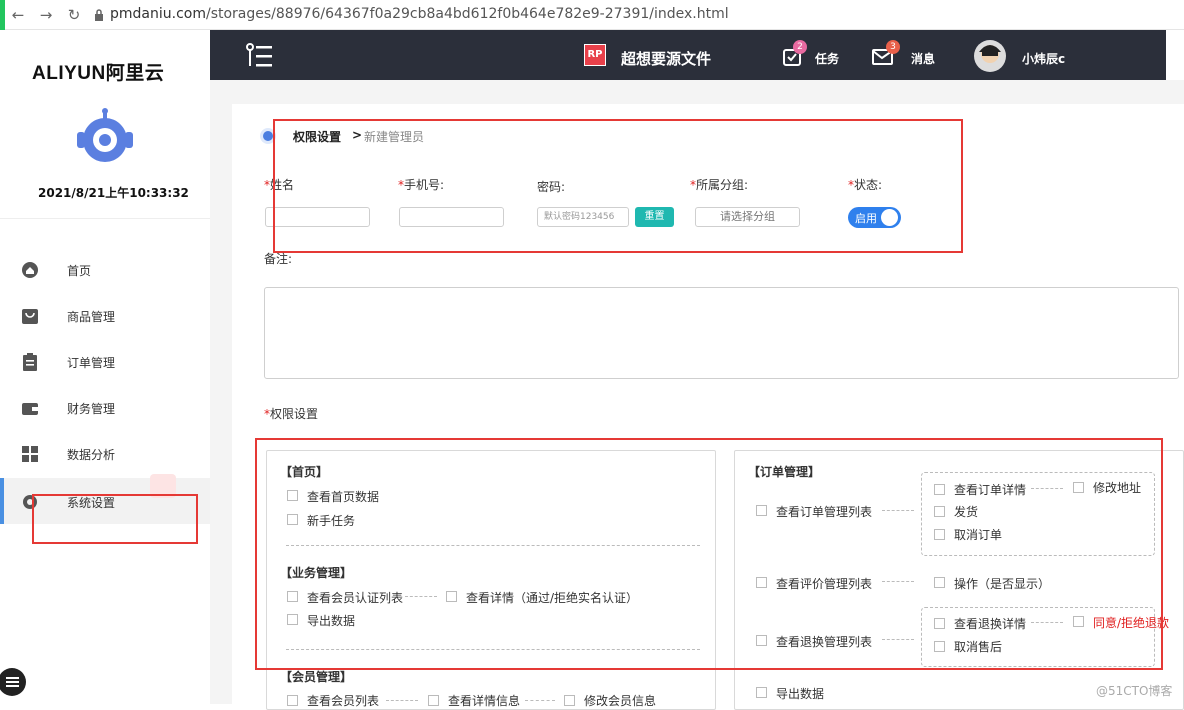  I want to click on wallet-icon, so click(30, 409).